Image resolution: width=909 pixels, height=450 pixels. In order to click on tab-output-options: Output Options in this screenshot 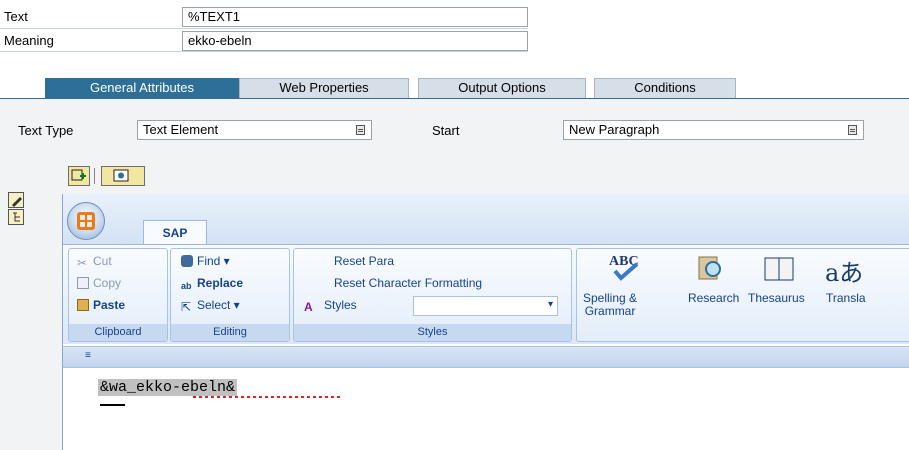, I will do `click(502, 88)`.